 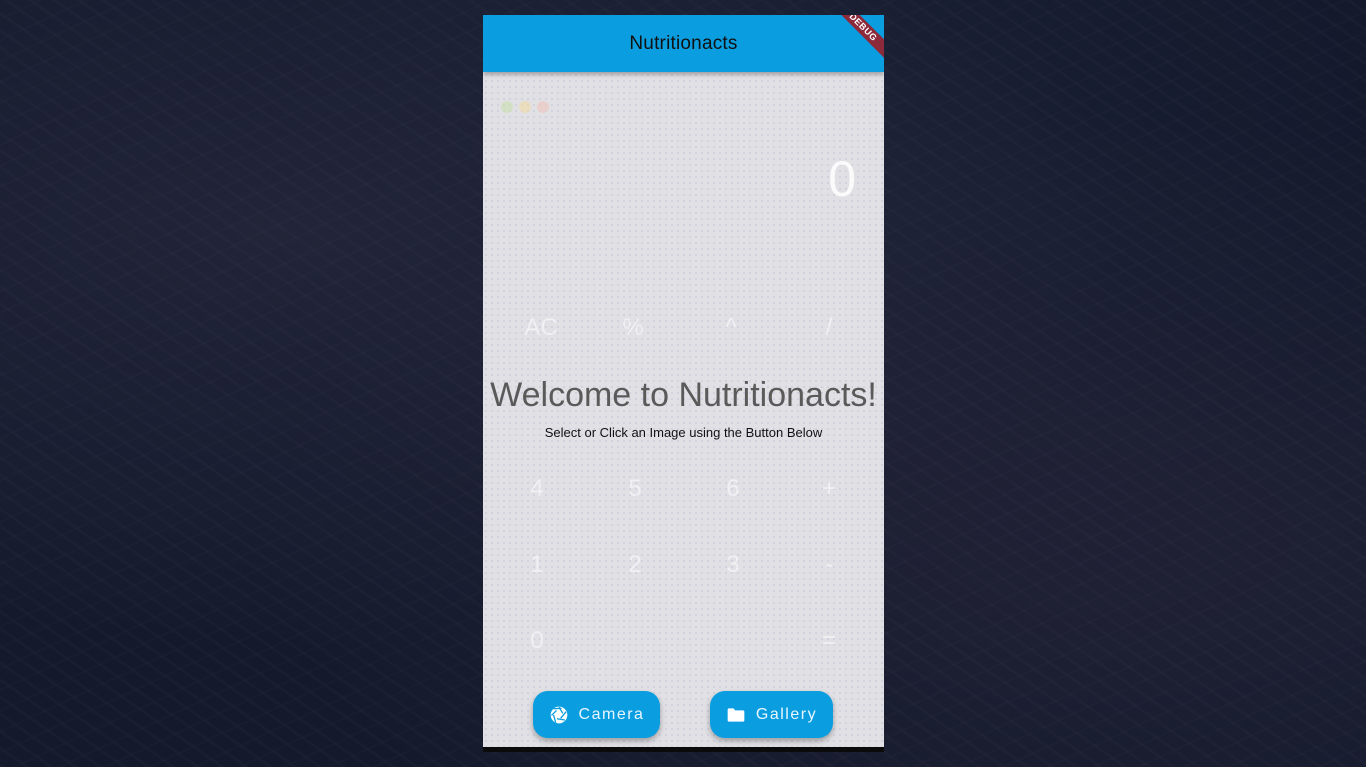 What do you see at coordinates (635, 488) in the screenshot?
I see `ghost-key: 5` at bounding box center [635, 488].